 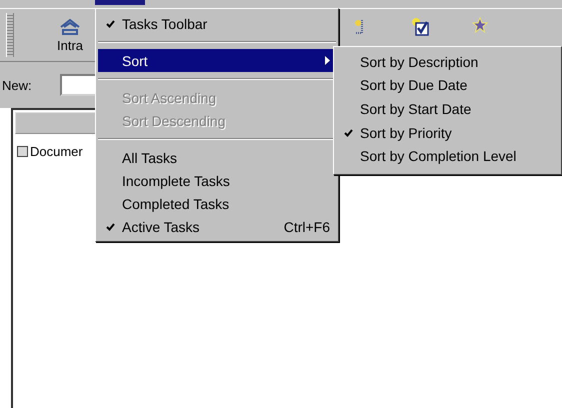 I want to click on menu-item: Sort by Completion Level, so click(x=447, y=156).